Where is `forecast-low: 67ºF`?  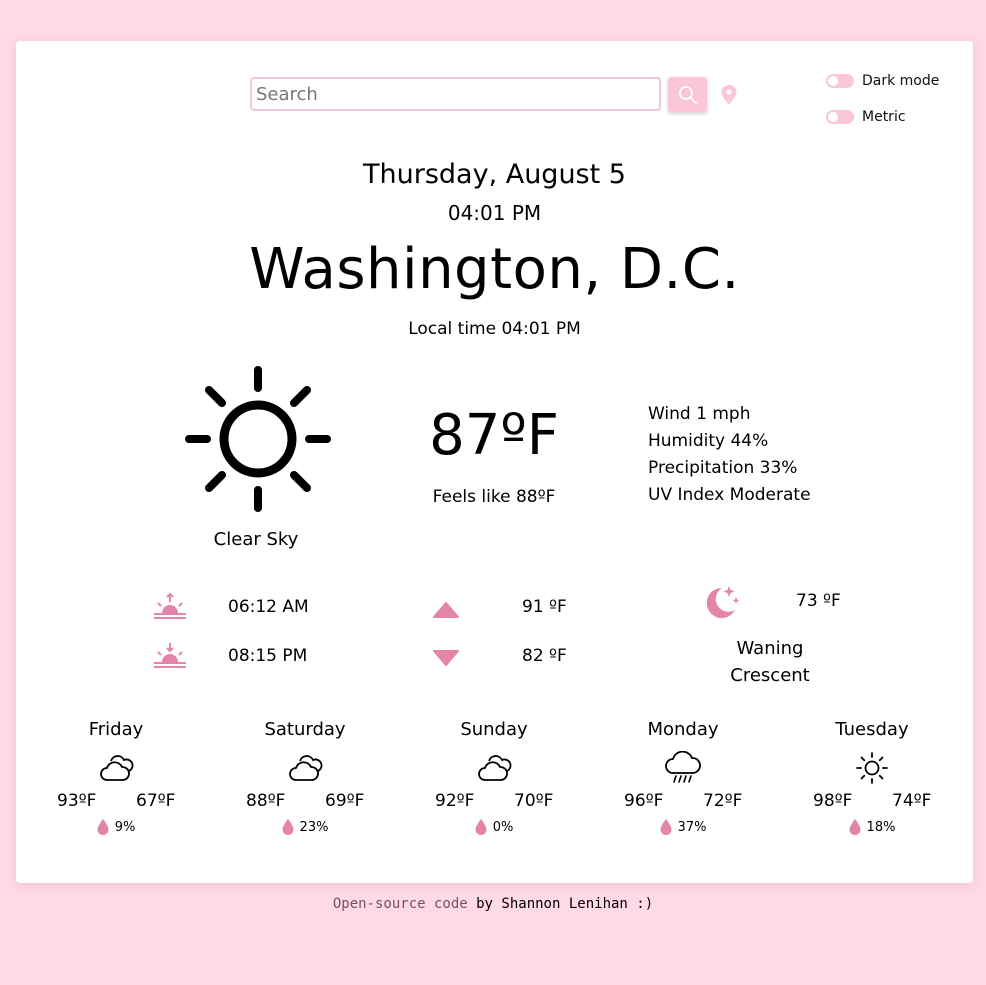 forecast-low: 67ºF is located at coordinates (156, 801).